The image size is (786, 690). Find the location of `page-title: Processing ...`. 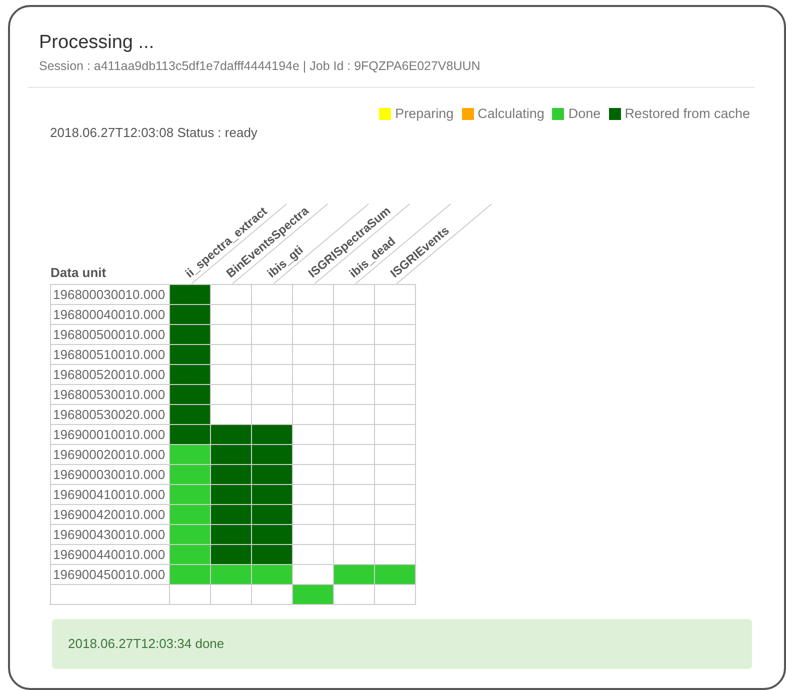

page-title: Processing ... is located at coordinates (97, 43).